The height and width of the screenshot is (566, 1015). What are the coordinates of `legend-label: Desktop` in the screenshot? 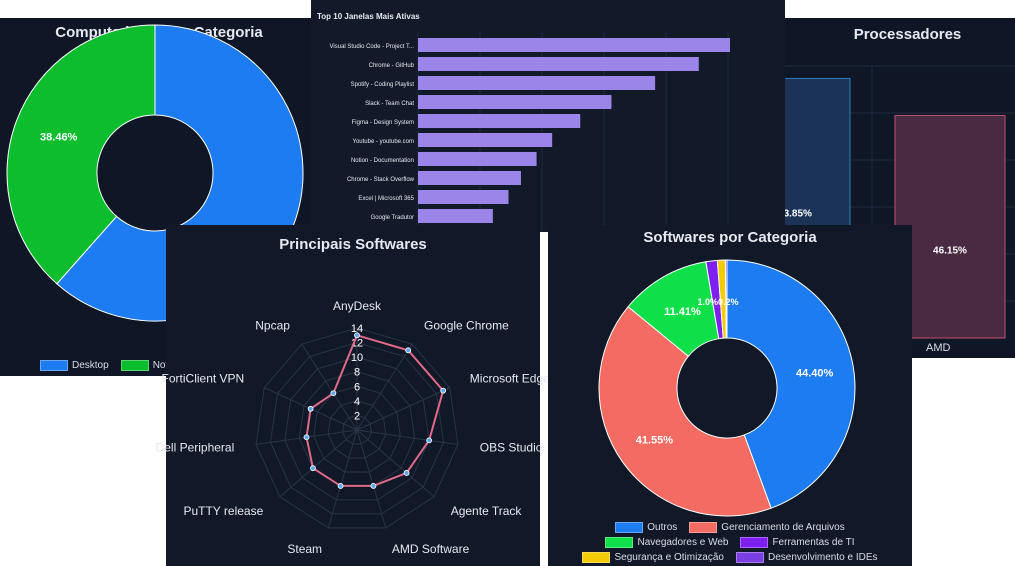 It's located at (90, 365).